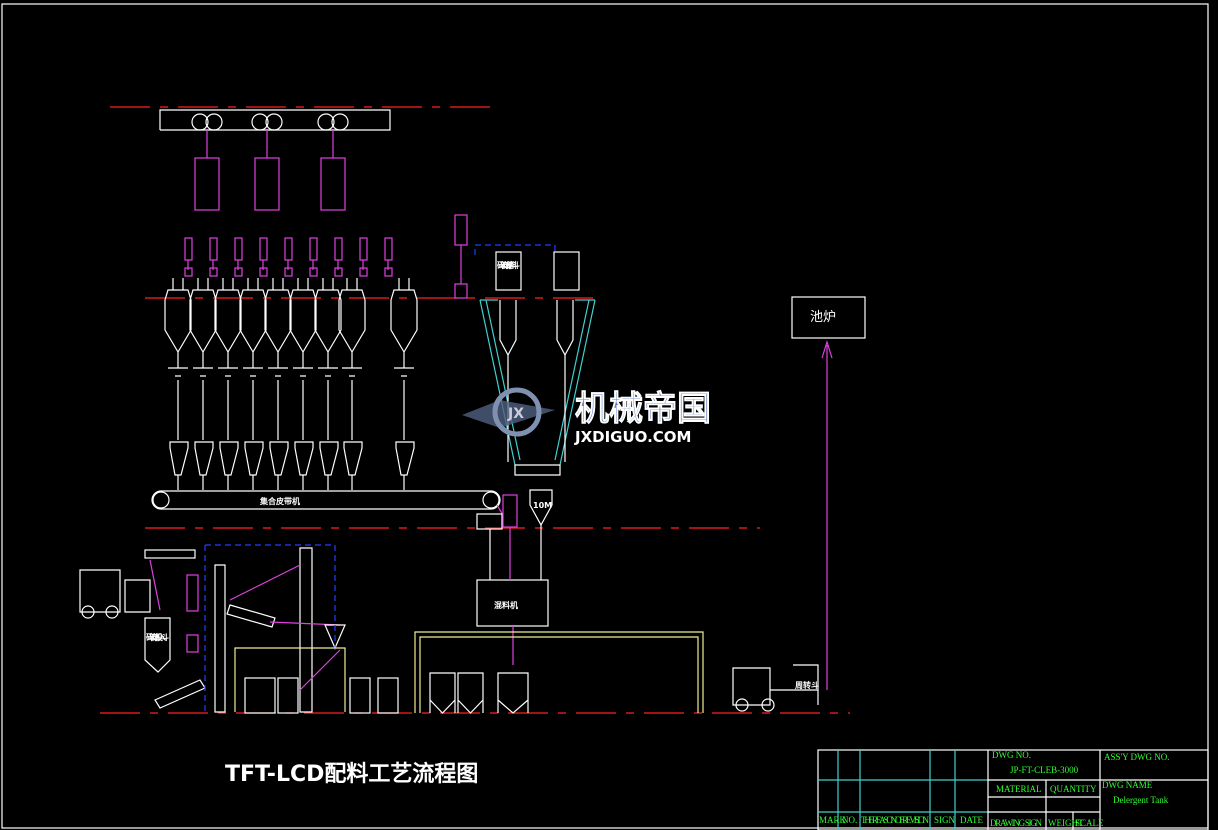 This screenshot has height=830, width=1218. What do you see at coordinates (1044, 770) in the screenshot?
I see `dwg-no: JP-FT-CLEB-3000` at bounding box center [1044, 770].